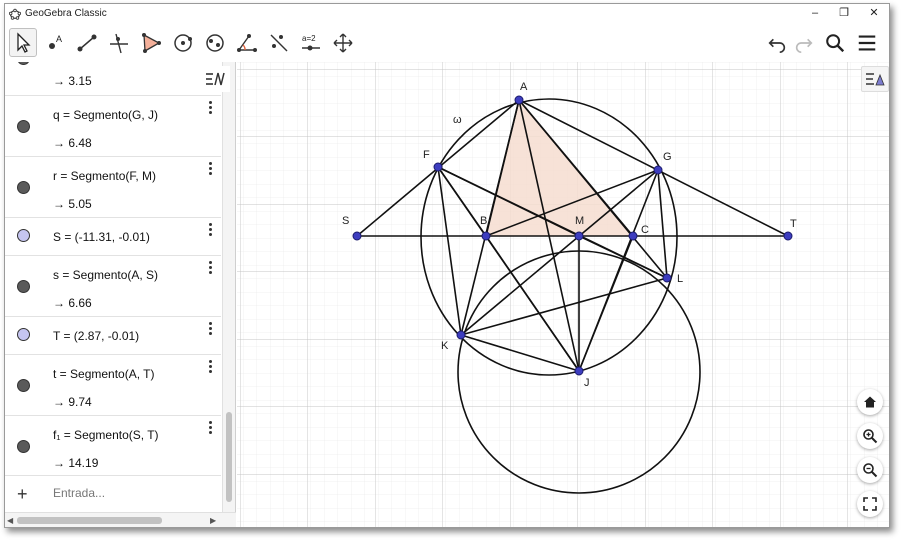 The height and width of the screenshot is (541, 906). What do you see at coordinates (216, 79) in the screenshot?
I see `algebra-style-button` at bounding box center [216, 79].